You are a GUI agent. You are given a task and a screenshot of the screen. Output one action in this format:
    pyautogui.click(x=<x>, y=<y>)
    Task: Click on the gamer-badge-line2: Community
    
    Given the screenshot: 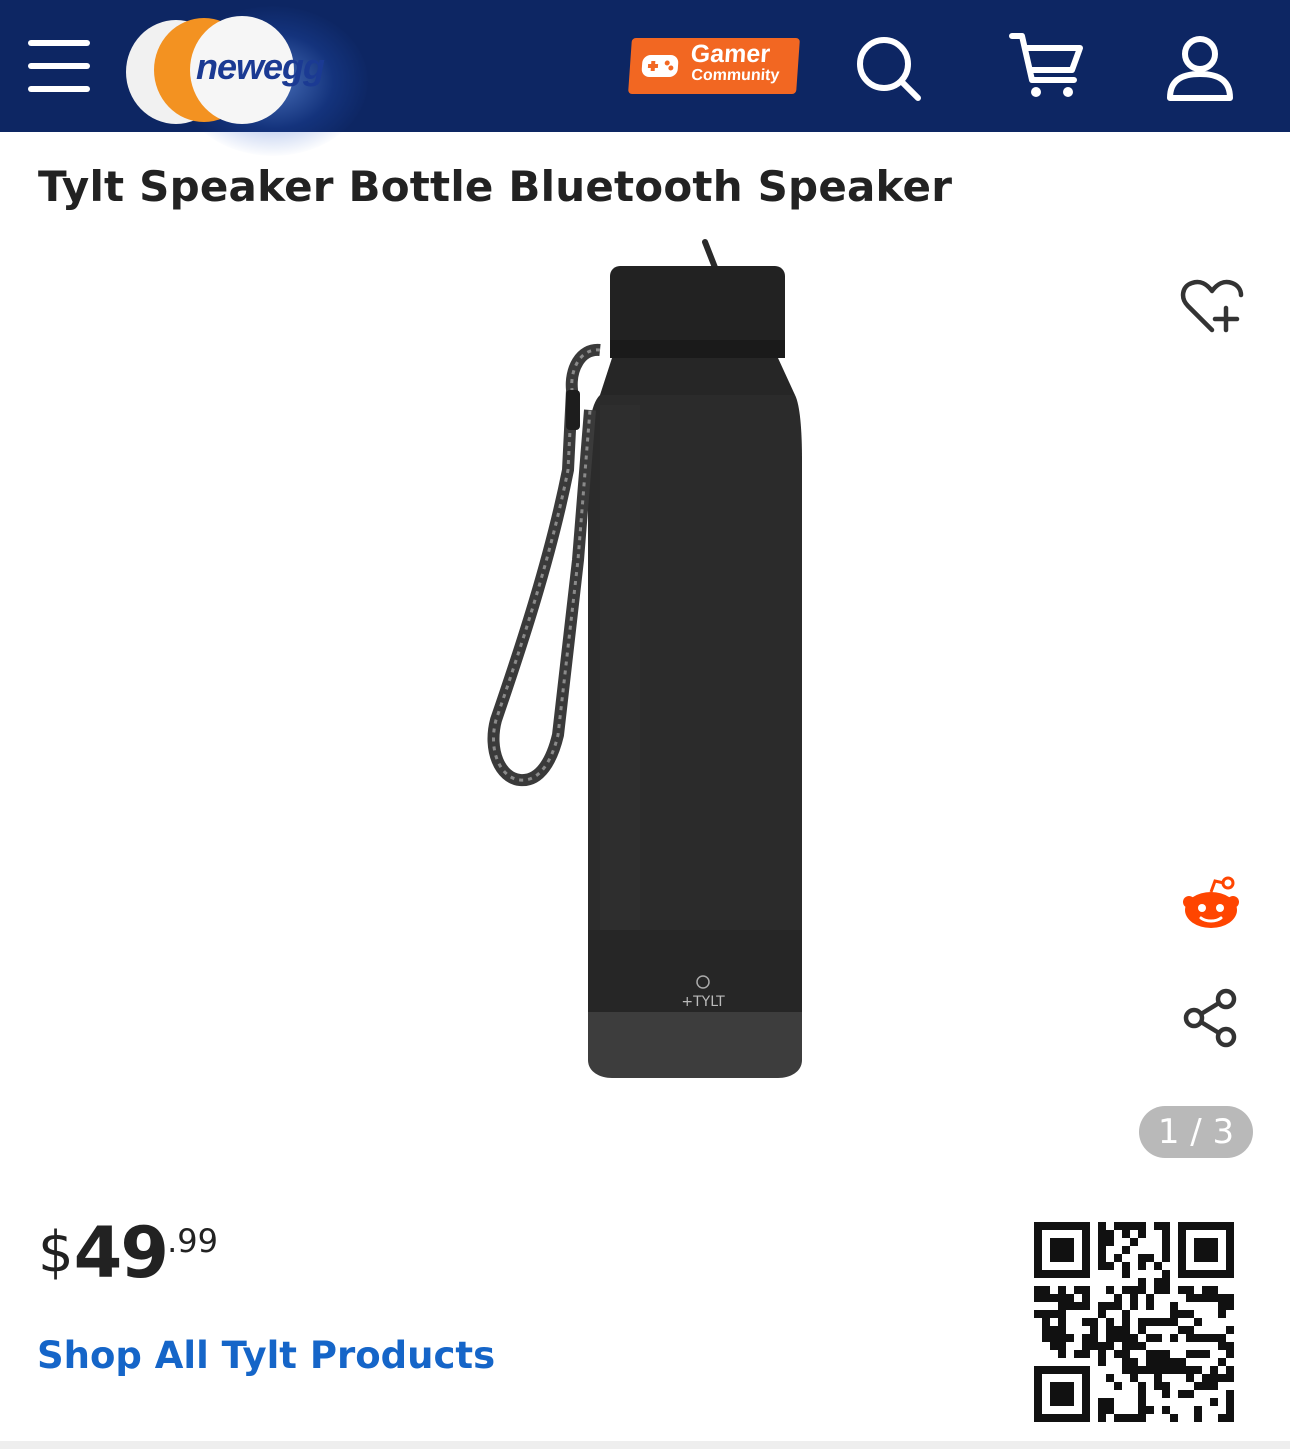 What is the action you would take?
    pyautogui.click(x=735, y=75)
    